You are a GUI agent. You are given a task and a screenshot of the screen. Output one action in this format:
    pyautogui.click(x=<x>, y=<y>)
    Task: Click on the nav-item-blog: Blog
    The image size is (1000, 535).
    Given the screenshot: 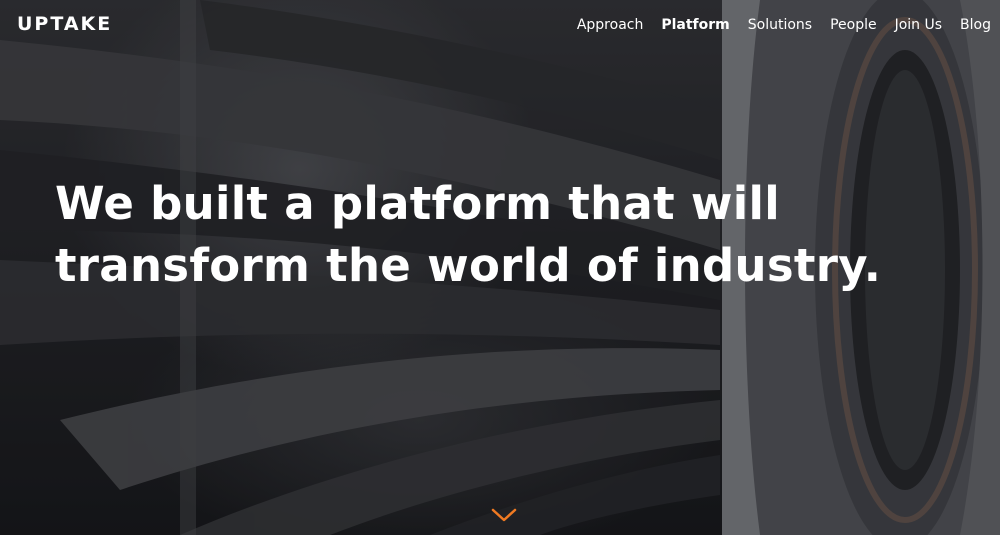 What is the action you would take?
    pyautogui.click(x=975, y=25)
    